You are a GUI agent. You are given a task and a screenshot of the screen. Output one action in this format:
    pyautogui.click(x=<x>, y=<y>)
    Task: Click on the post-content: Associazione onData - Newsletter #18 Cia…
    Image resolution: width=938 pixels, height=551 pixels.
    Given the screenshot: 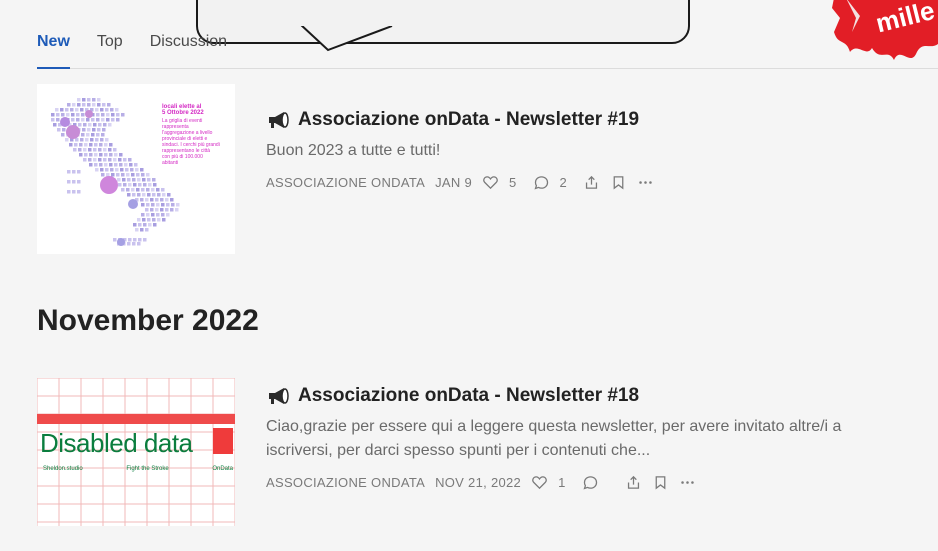 What is the action you would take?
    pyautogui.click(x=591, y=438)
    